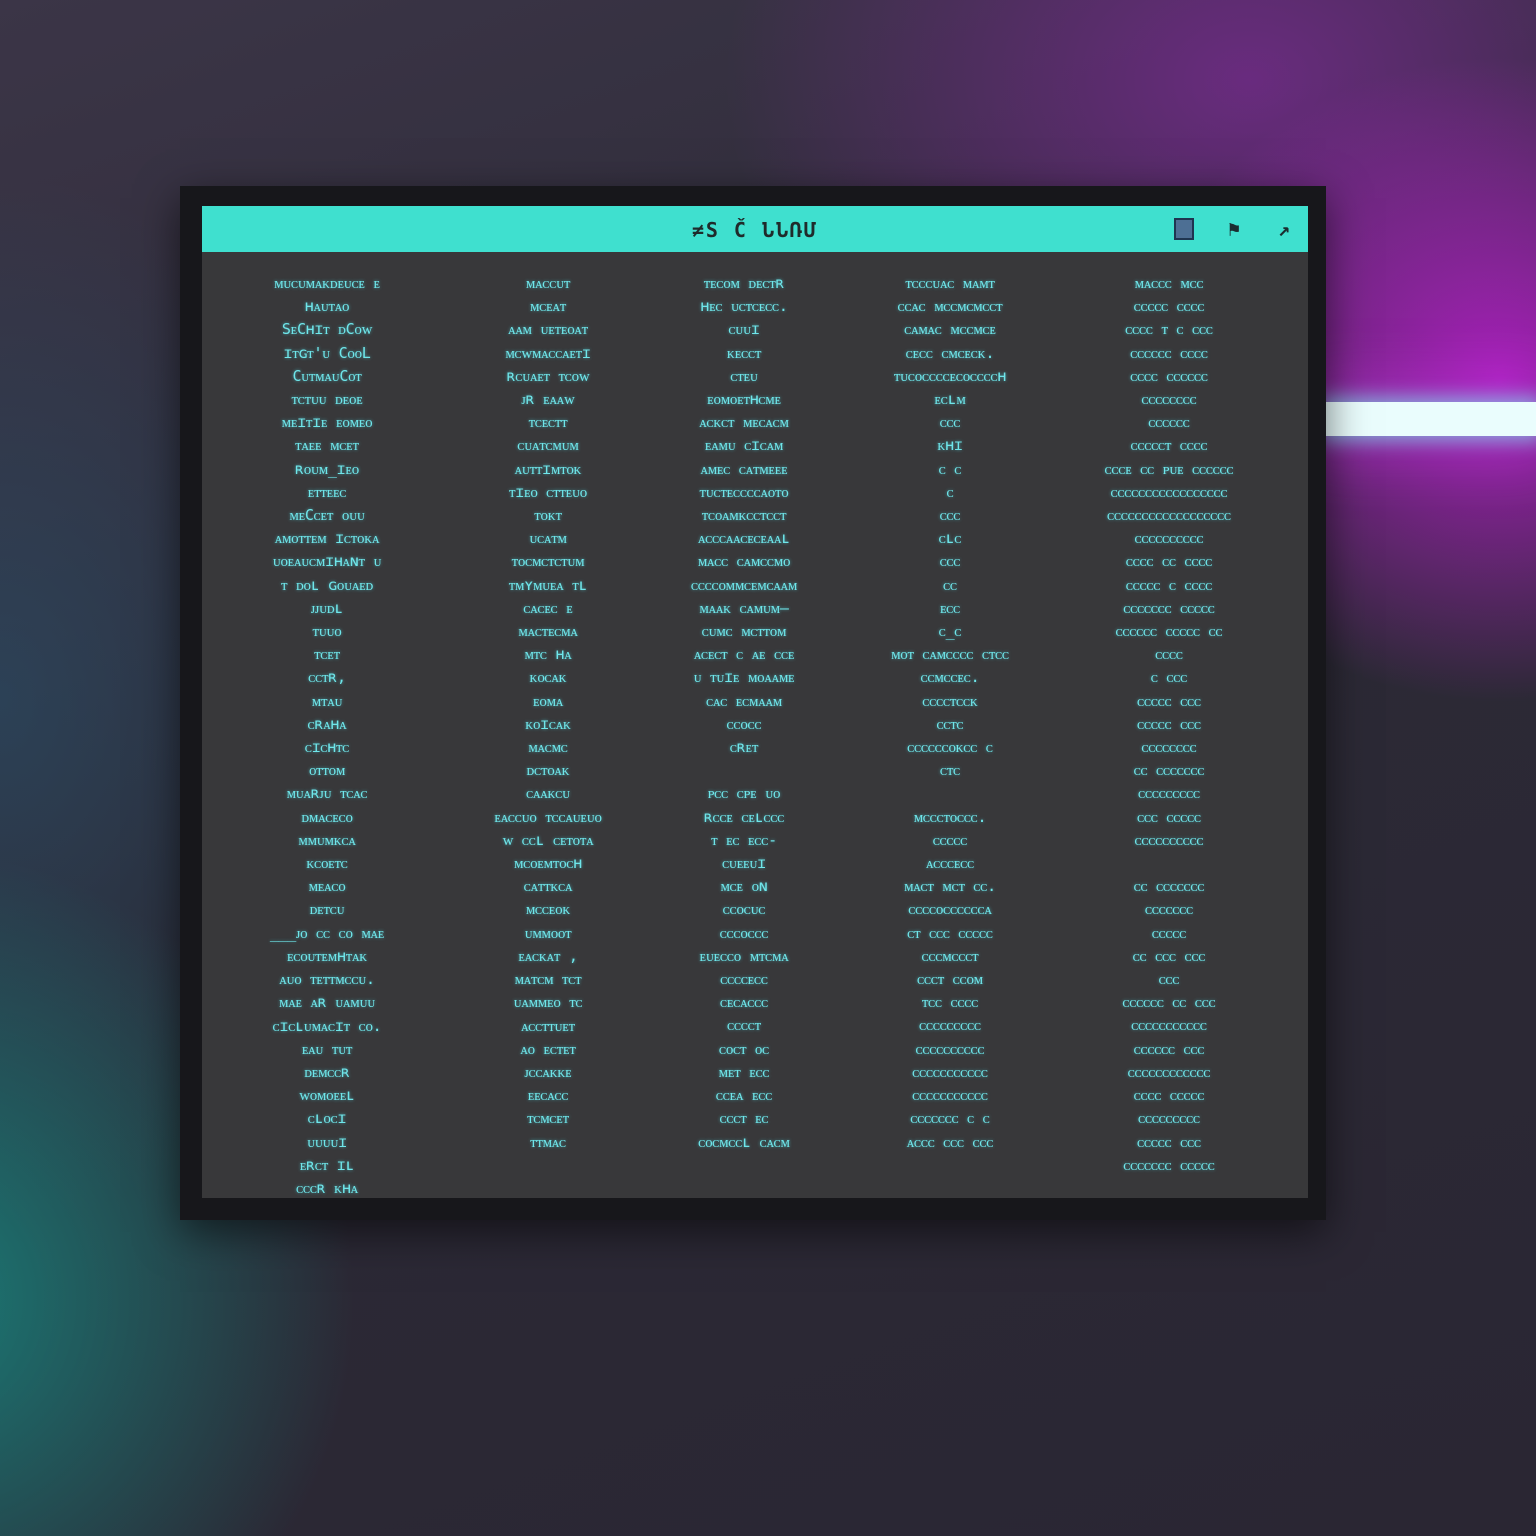 This screenshot has width=1536, height=1536. I want to click on column-text-line: ᴄᴄᴄᴄᴄᴄᴄ, so click(1169, 909).